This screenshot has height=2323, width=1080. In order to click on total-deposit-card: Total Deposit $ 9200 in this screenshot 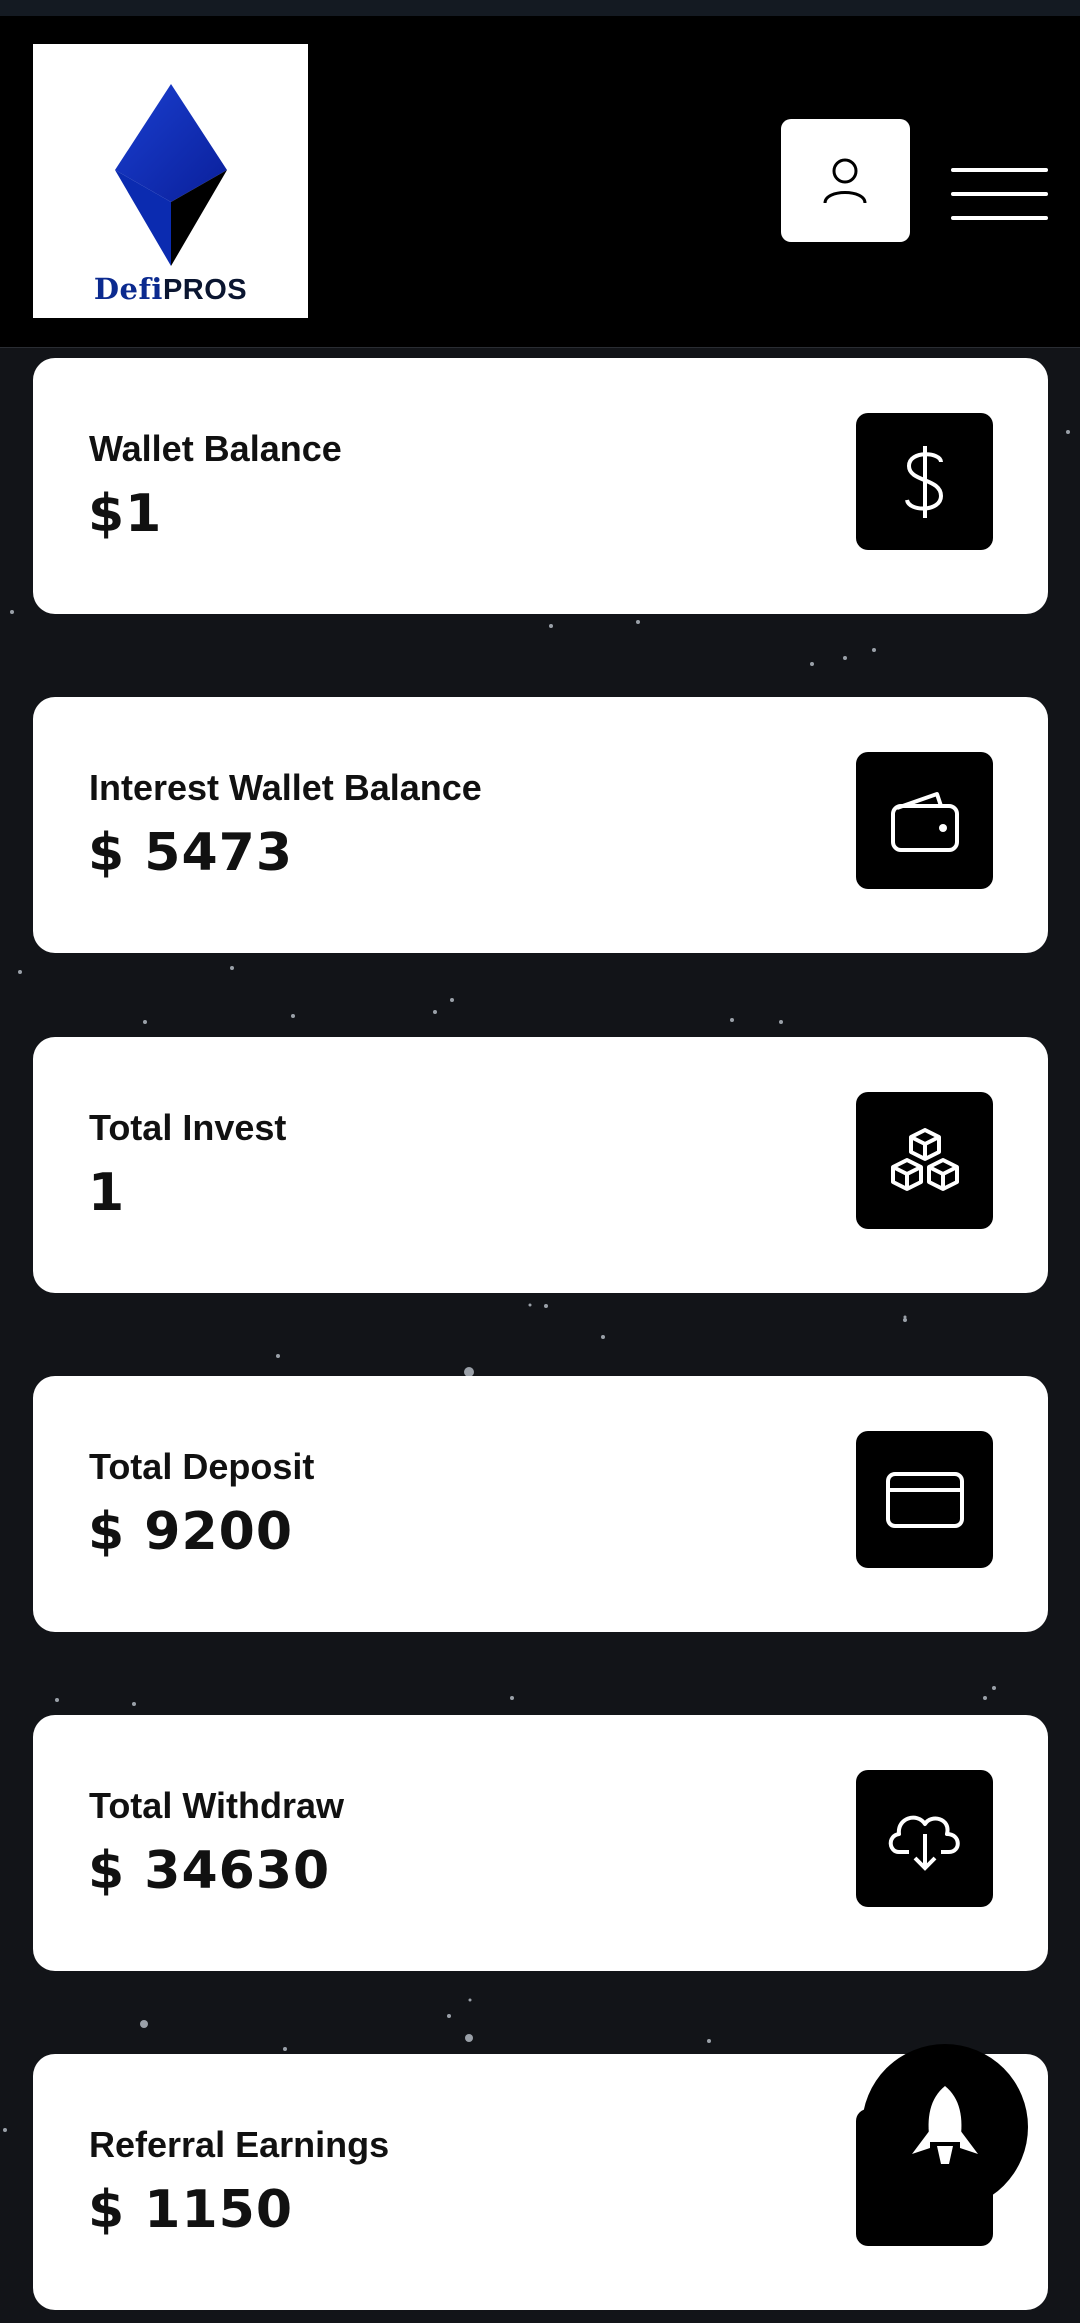, I will do `click(540, 1504)`.